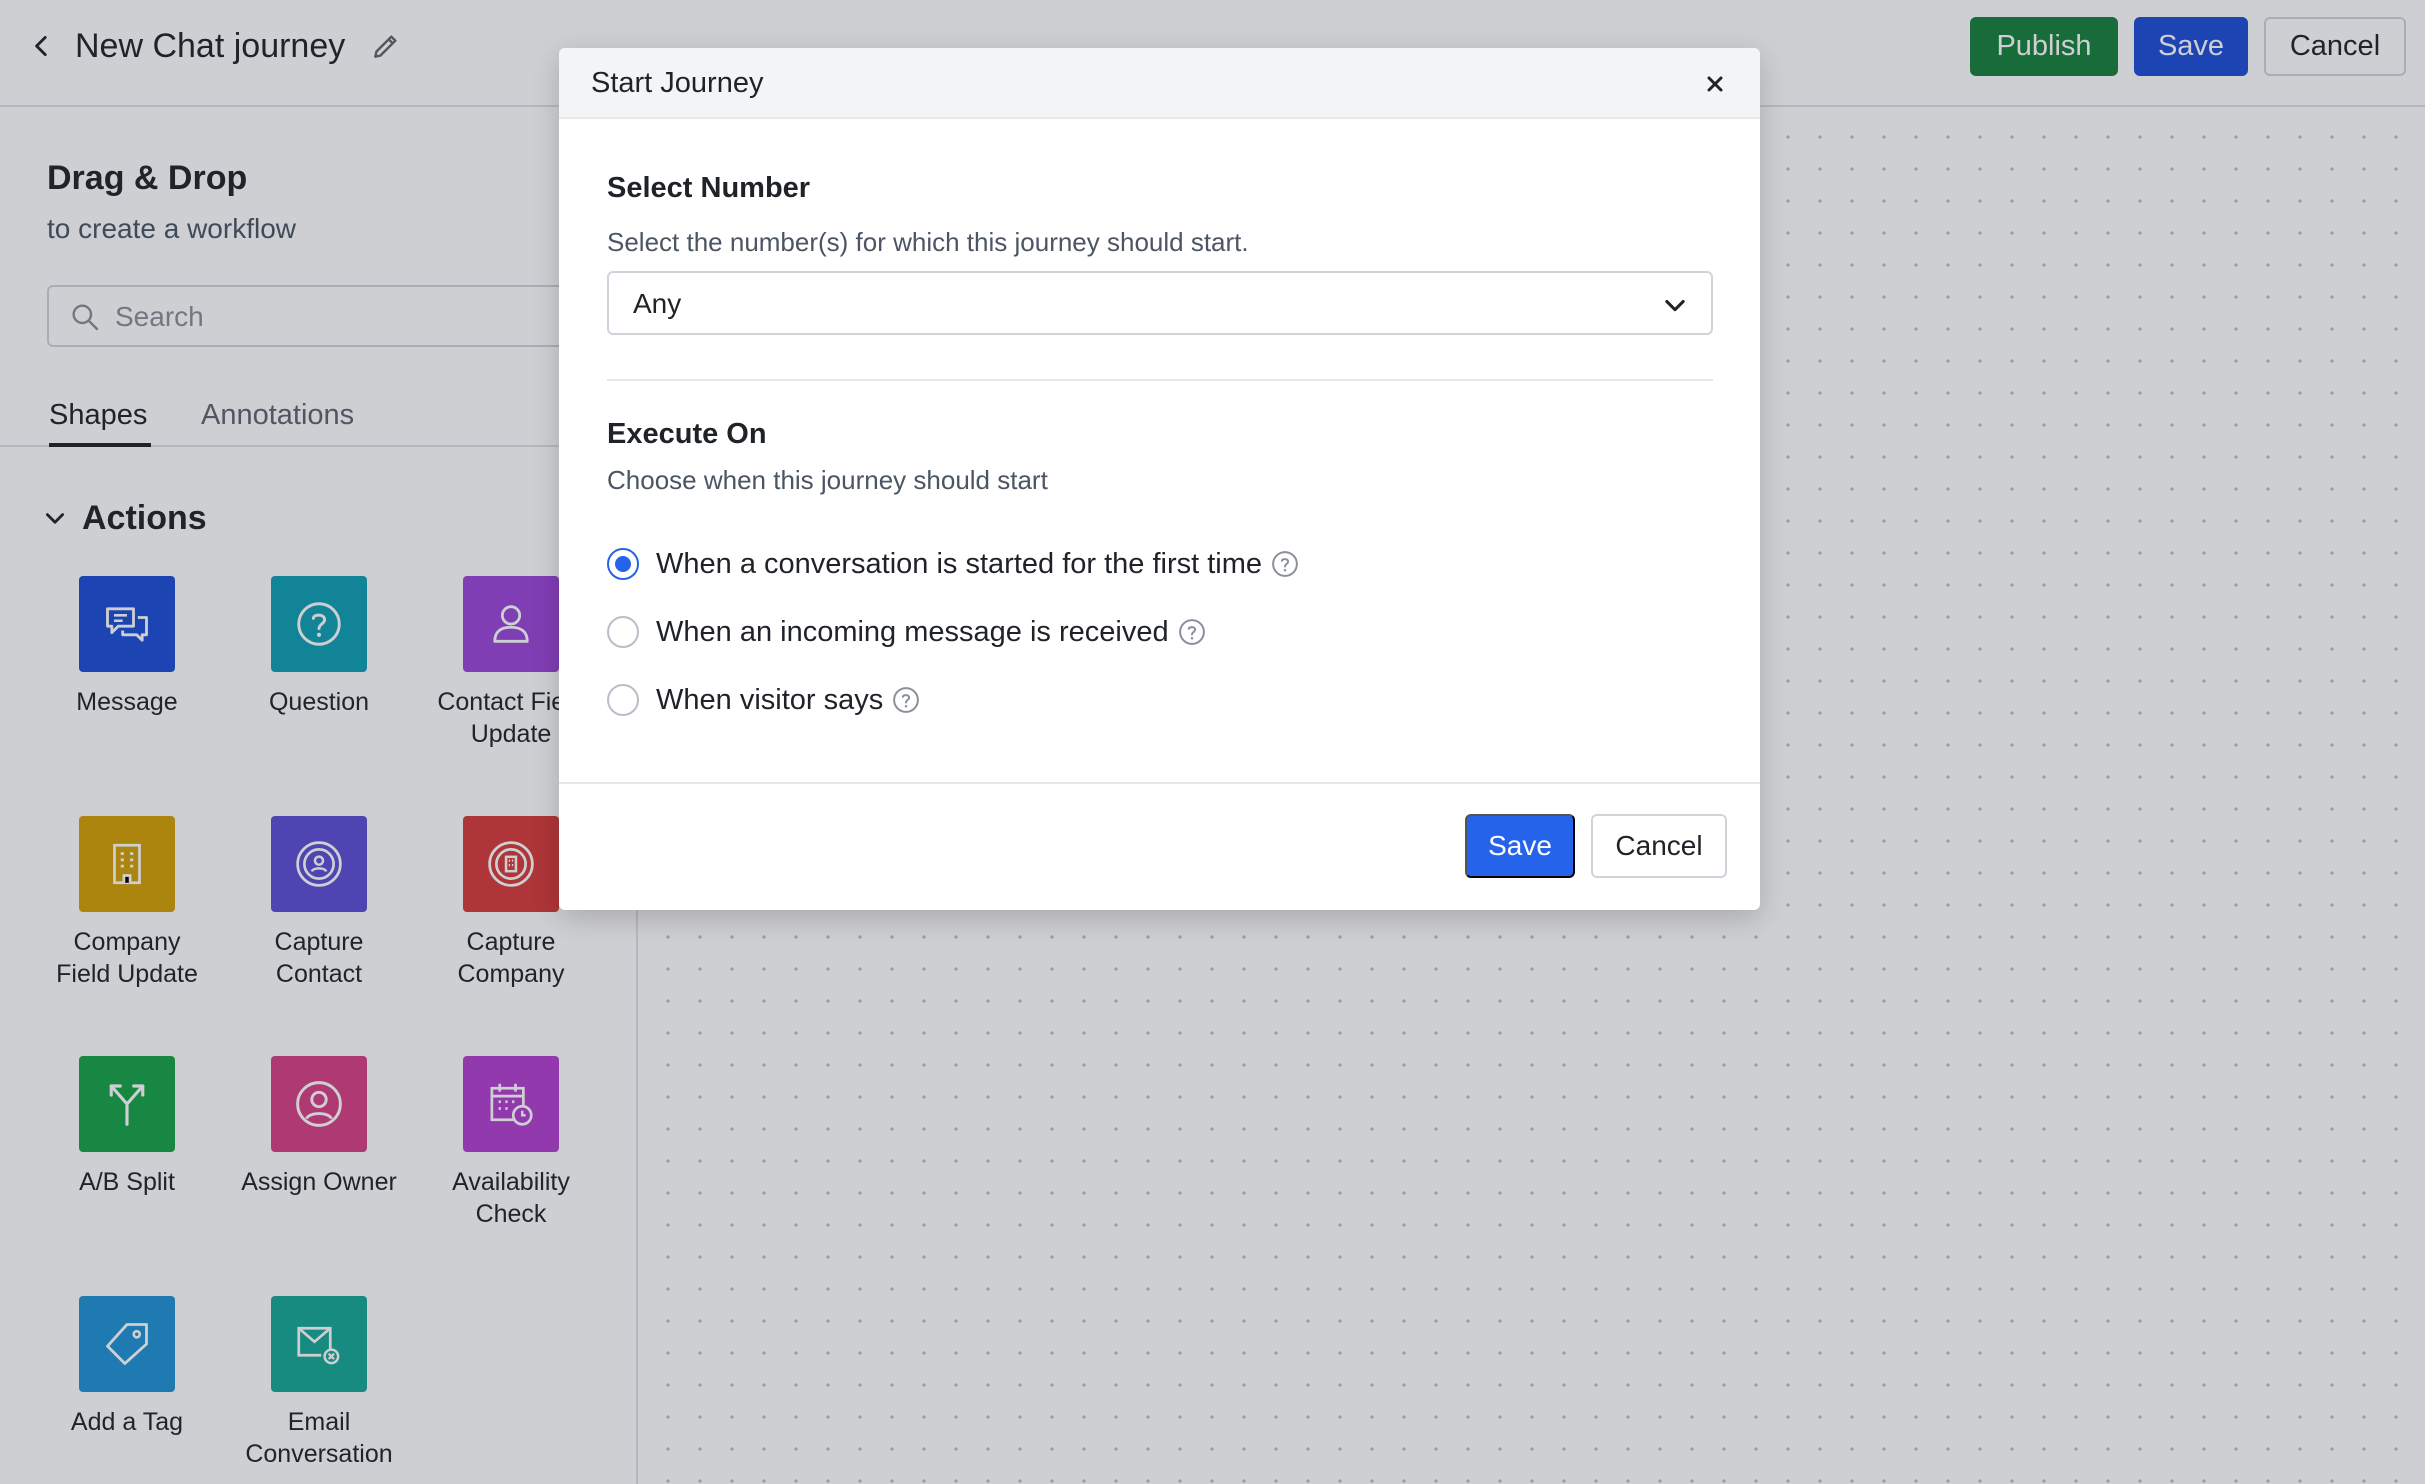 This screenshot has height=1484, width=2425. Describe the element at coordinates (1160, 303) in the screenshot. I see `number-select: Any` at that location.